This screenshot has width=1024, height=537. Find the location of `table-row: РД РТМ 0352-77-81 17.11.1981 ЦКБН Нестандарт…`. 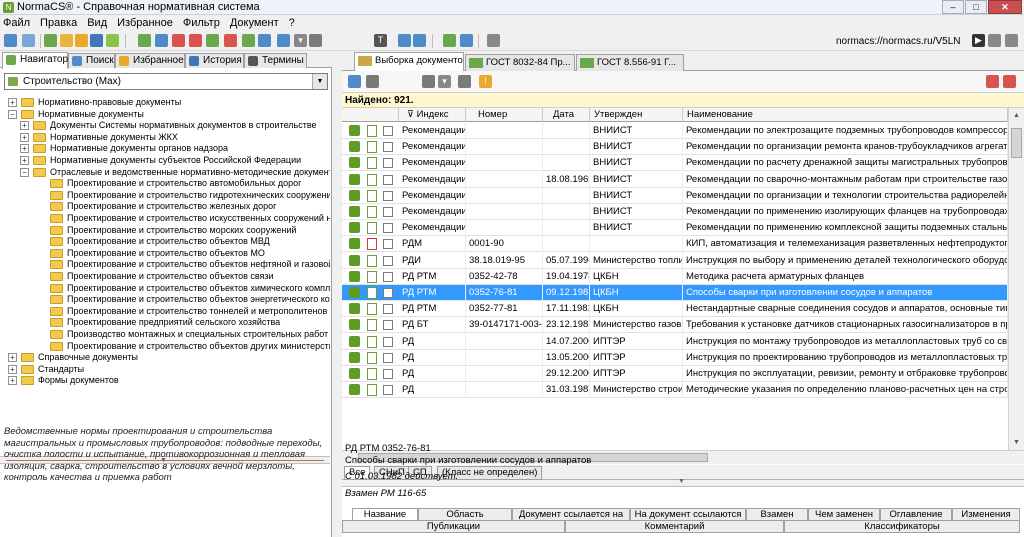

table-row: РД РТМ 0352-77-81 17.11.1981 ЦКБН Нестандарт… is located at coordinates (675, 309).